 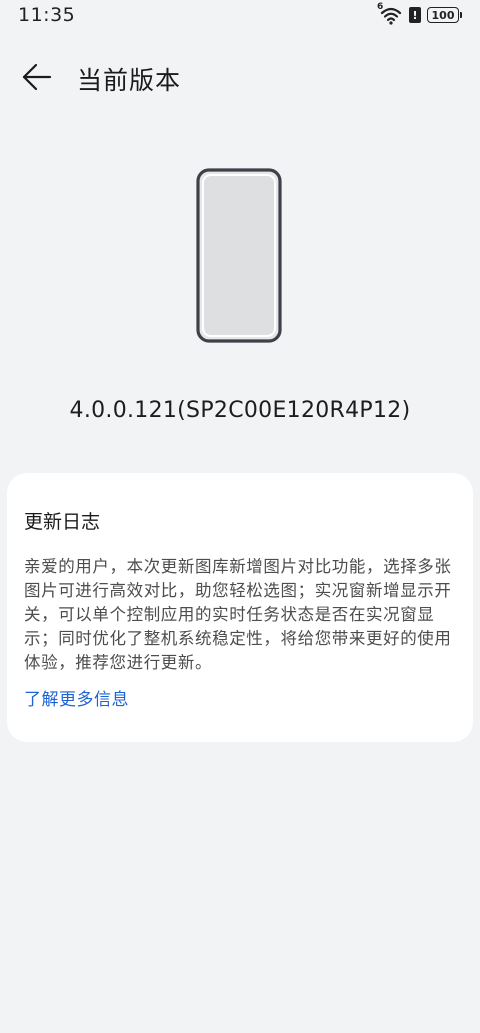 I want to click on status-icons: 6 ! 100, so click(x=419, y=13).